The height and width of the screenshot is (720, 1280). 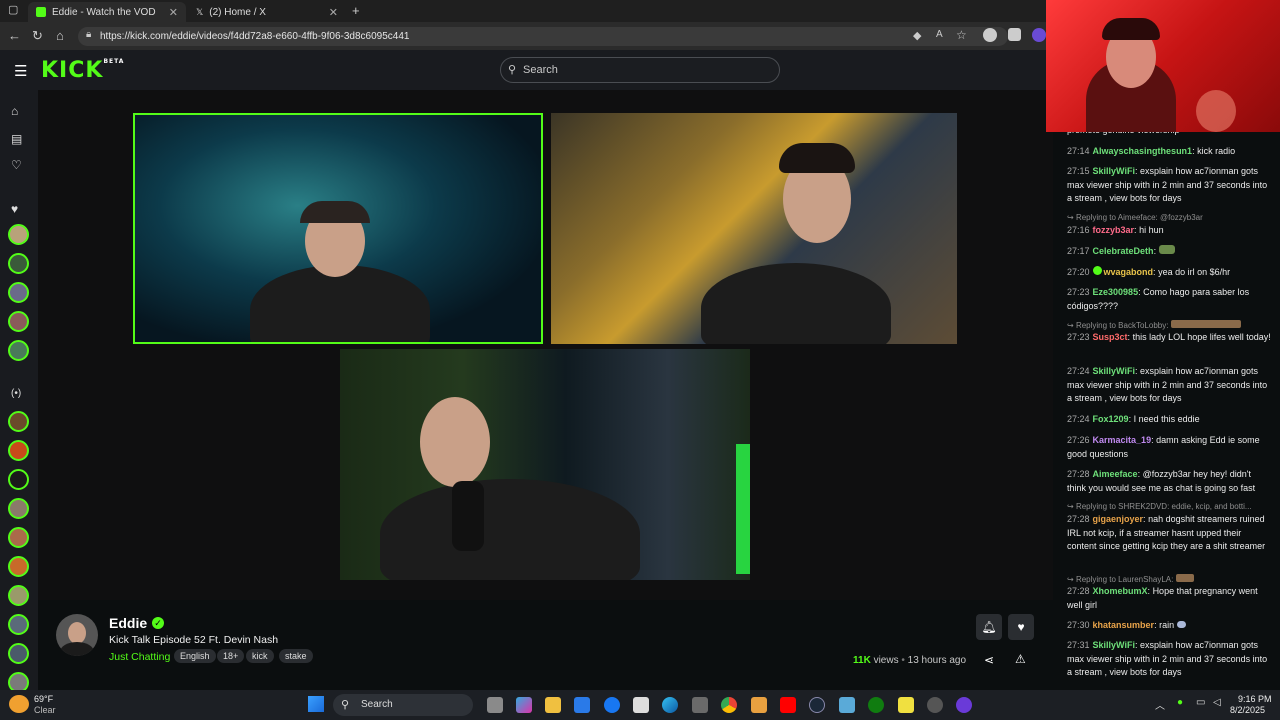 I want to click on volume-icon: ◁, so click(x=1217, y=702).